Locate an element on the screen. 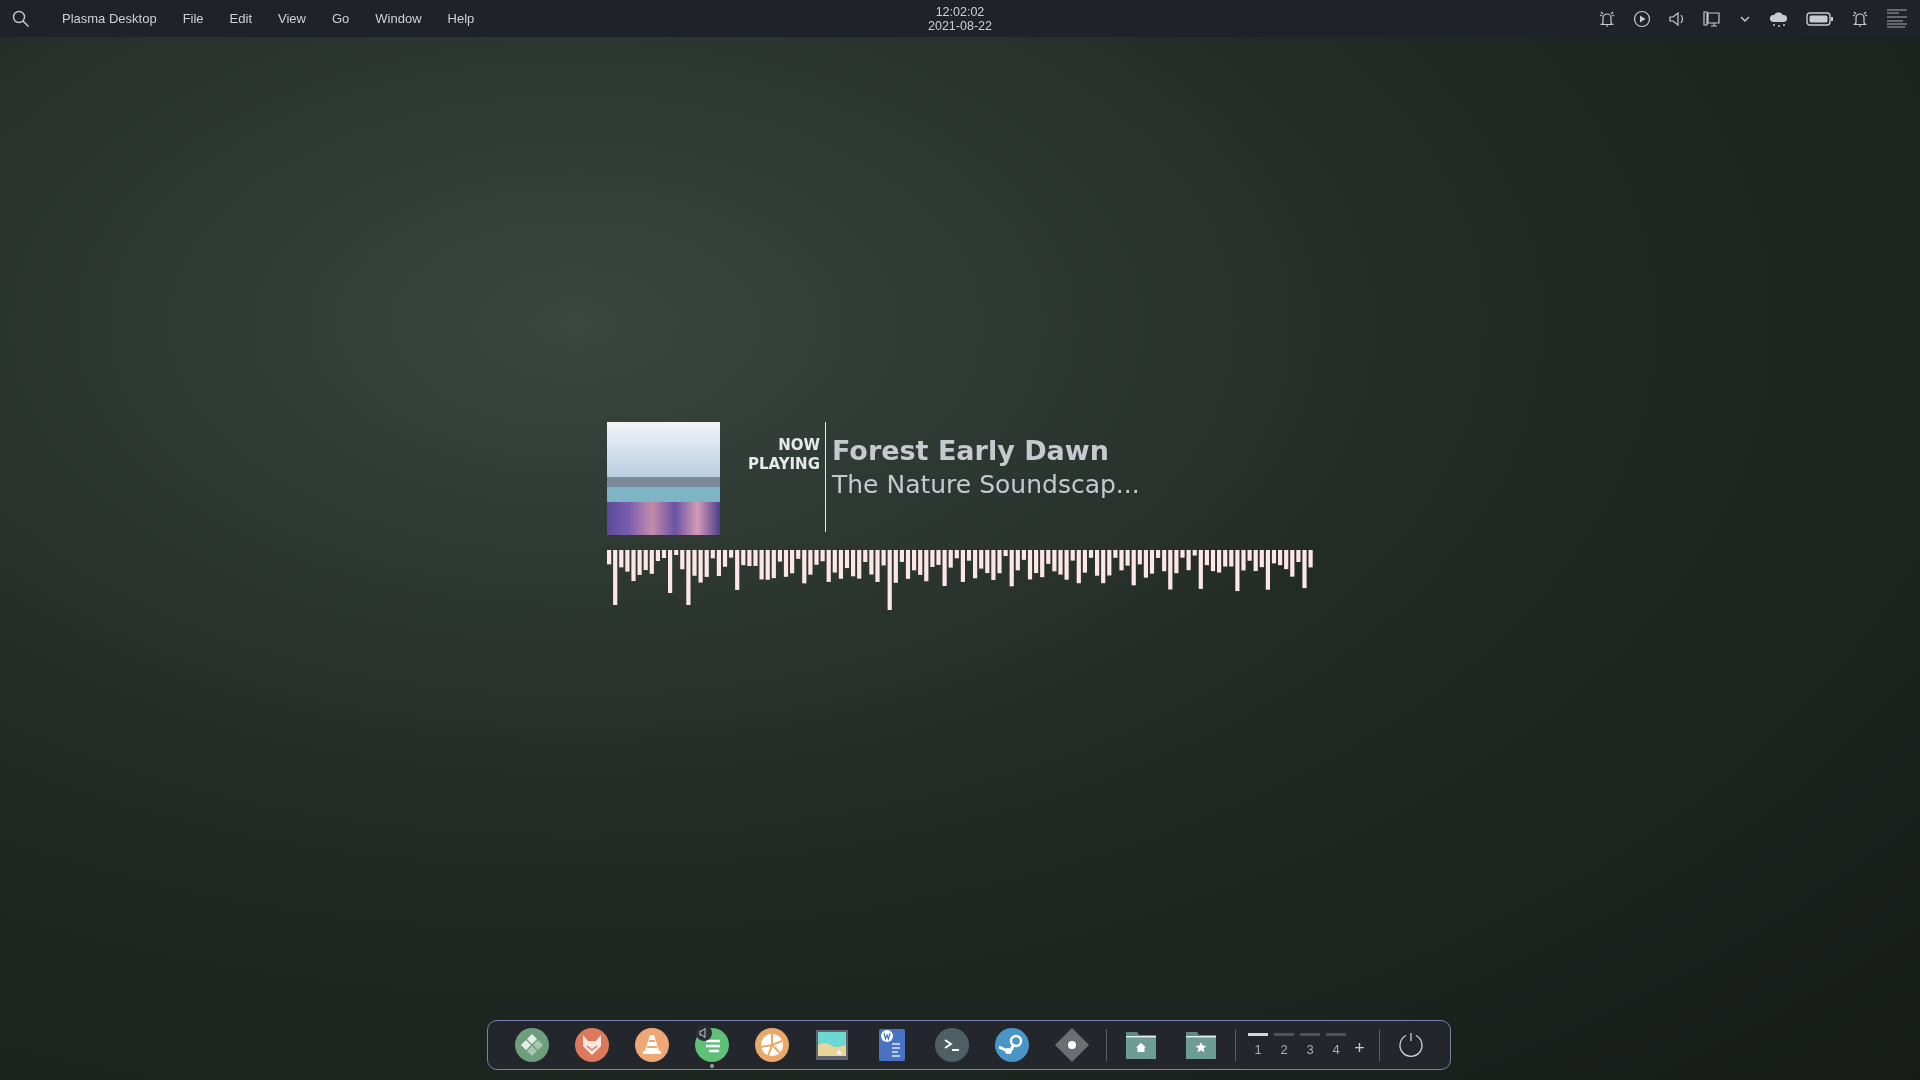  menu-item: Go is located at coordinates (340, 18).